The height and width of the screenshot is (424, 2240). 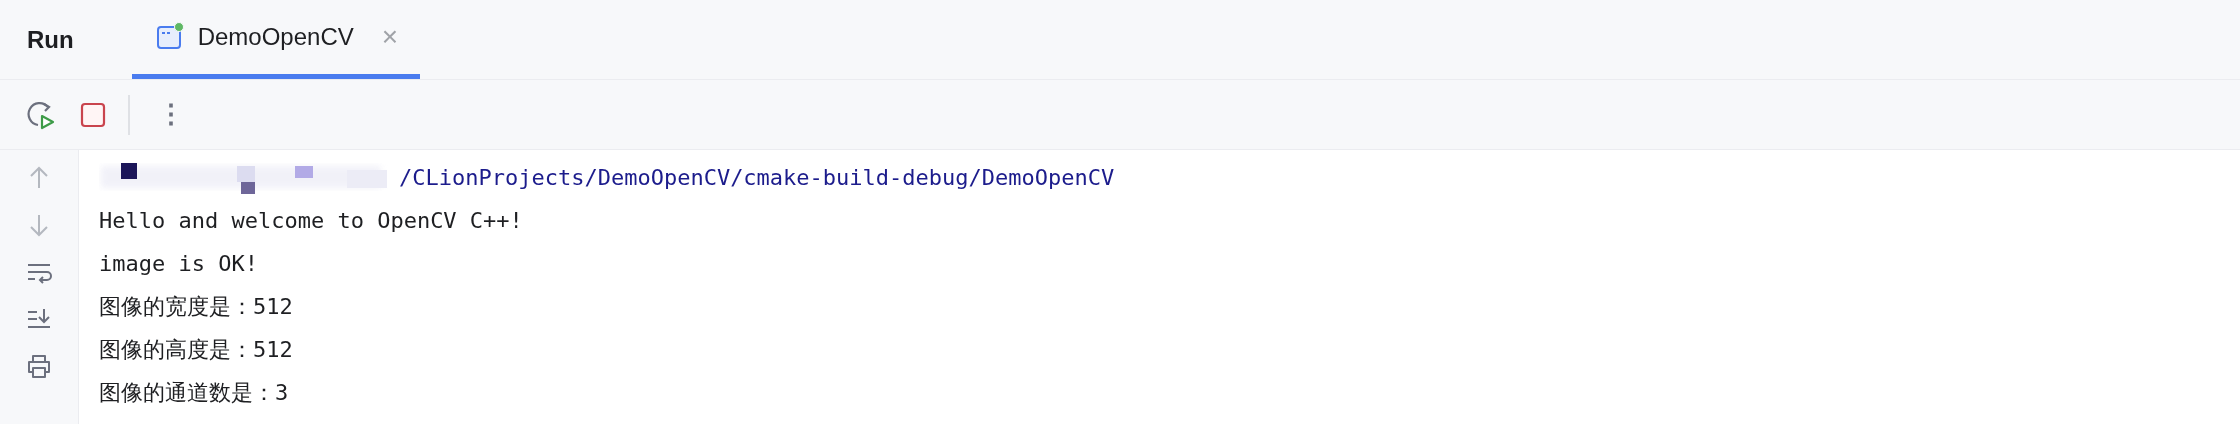 What do you see at coordinates (390, 37) in the screenshot?
I see `close-button: ×` at bounding box center [390, 37].